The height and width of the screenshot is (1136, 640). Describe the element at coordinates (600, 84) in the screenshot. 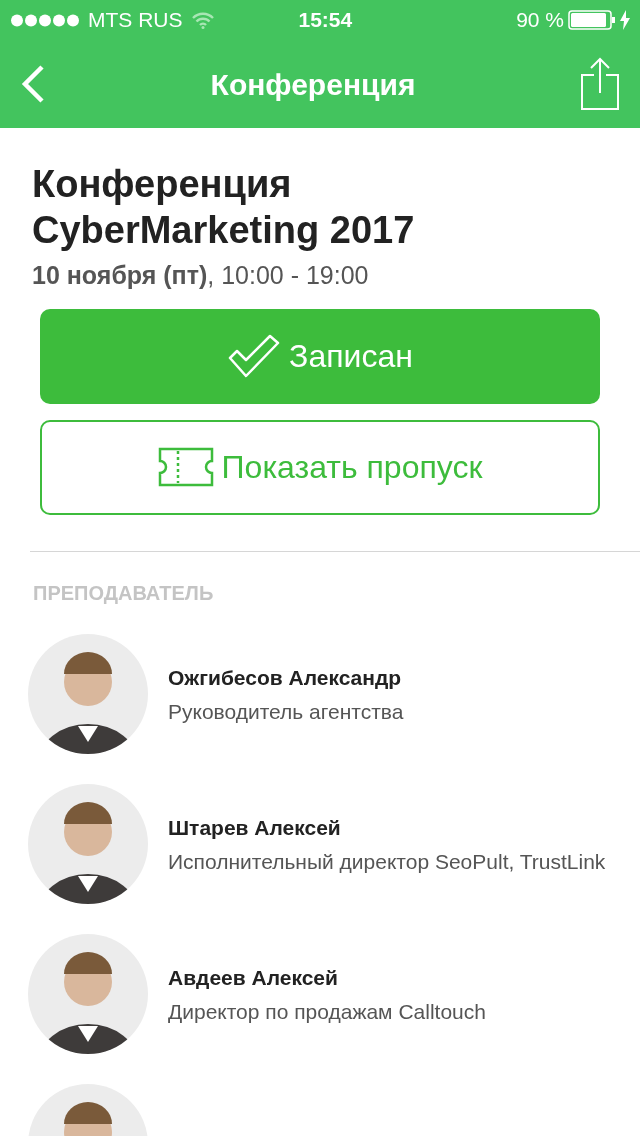

I see `share-icon` at that location.